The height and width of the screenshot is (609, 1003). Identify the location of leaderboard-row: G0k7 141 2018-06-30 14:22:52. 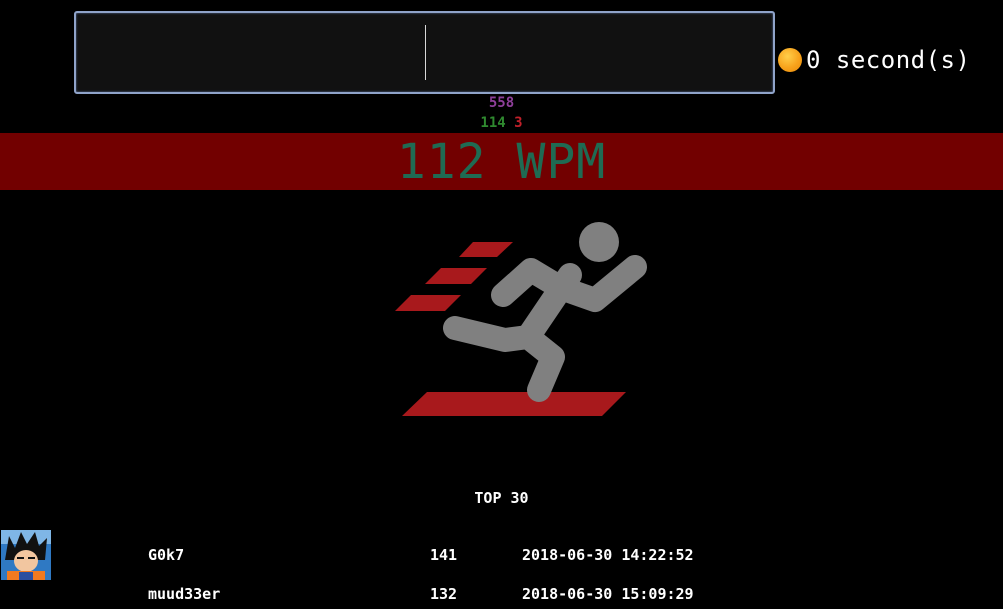
(501, 555).